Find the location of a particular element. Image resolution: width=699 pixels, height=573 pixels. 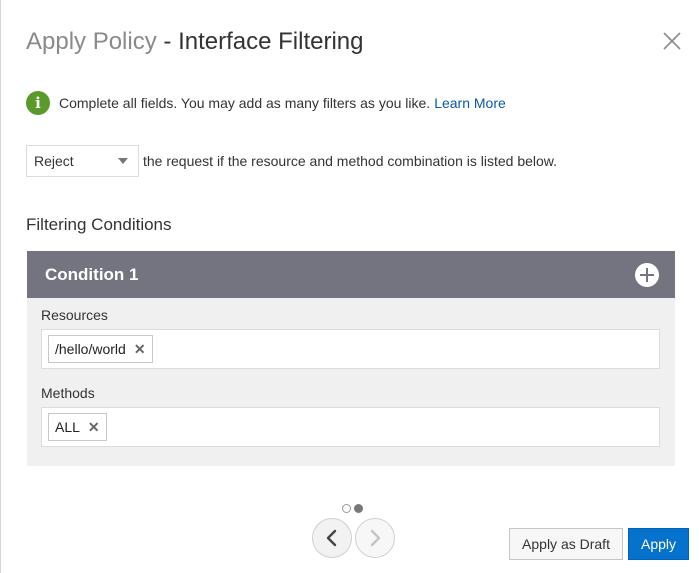

filter-action-value: Reject is located at coordinates (54, 161).